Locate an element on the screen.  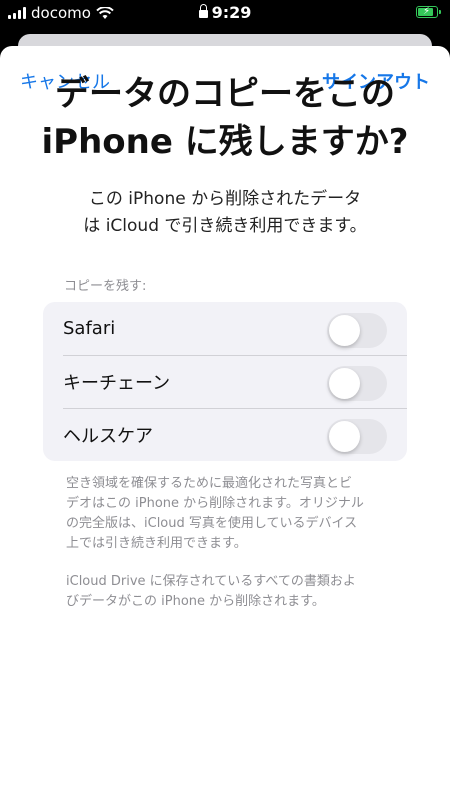
list-item-safari: Safari is located at coordinates (225, 328).